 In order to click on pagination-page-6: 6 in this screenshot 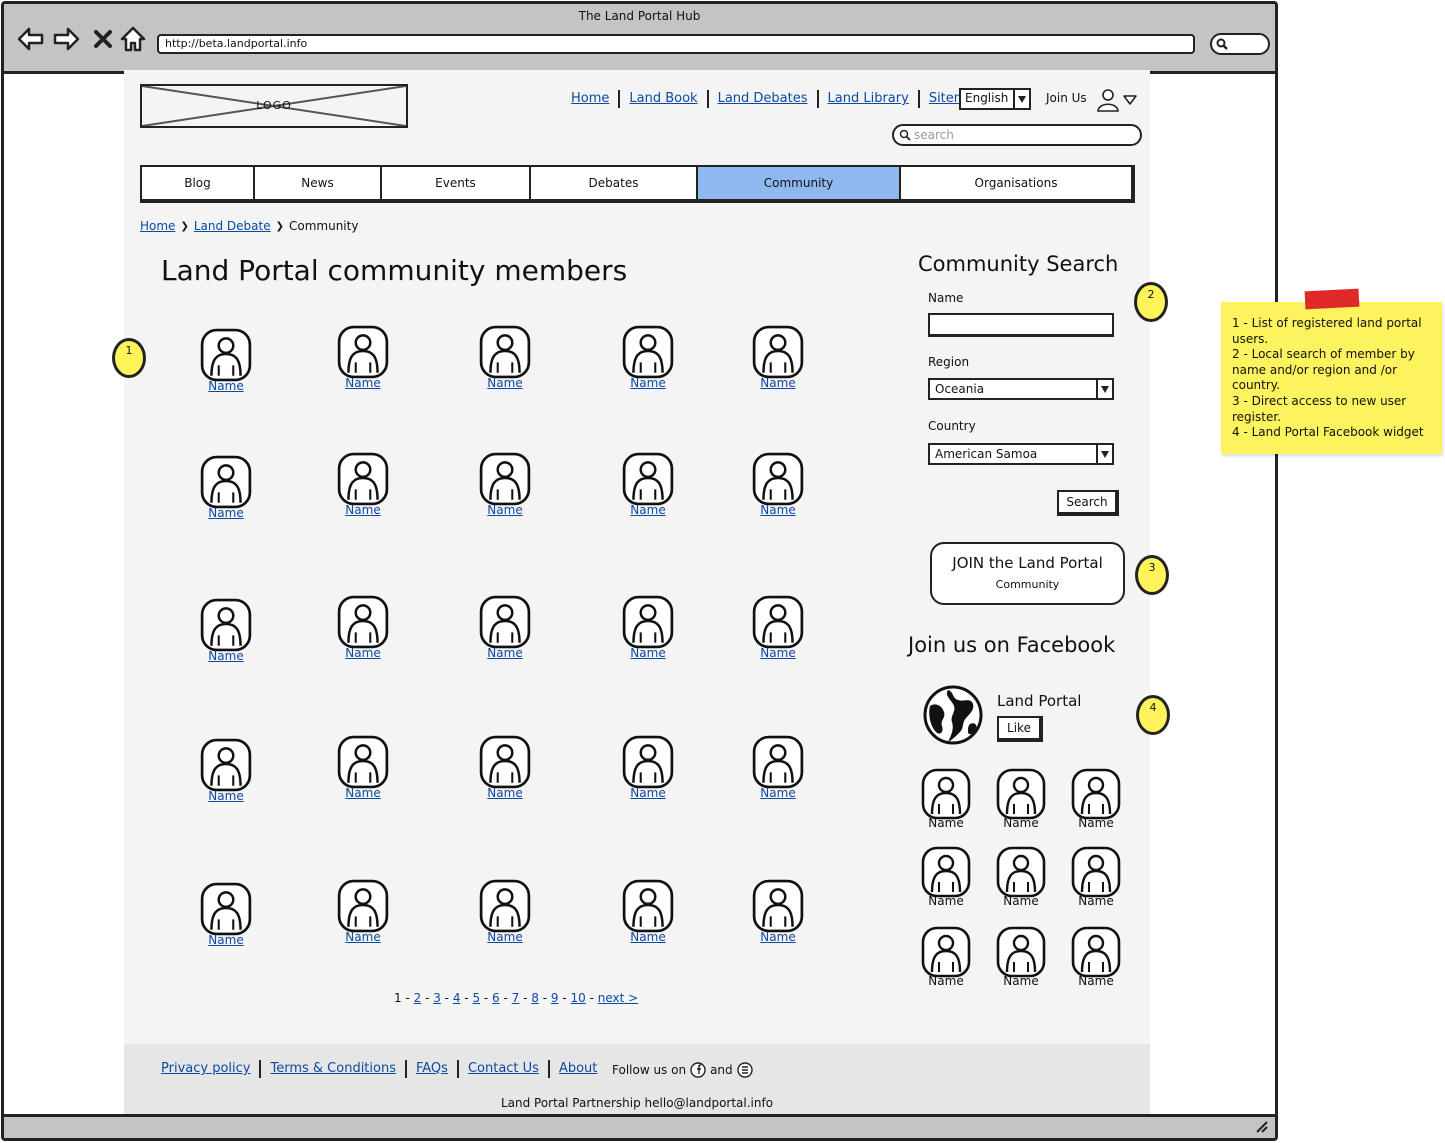, I will do `click(496, 998)`.